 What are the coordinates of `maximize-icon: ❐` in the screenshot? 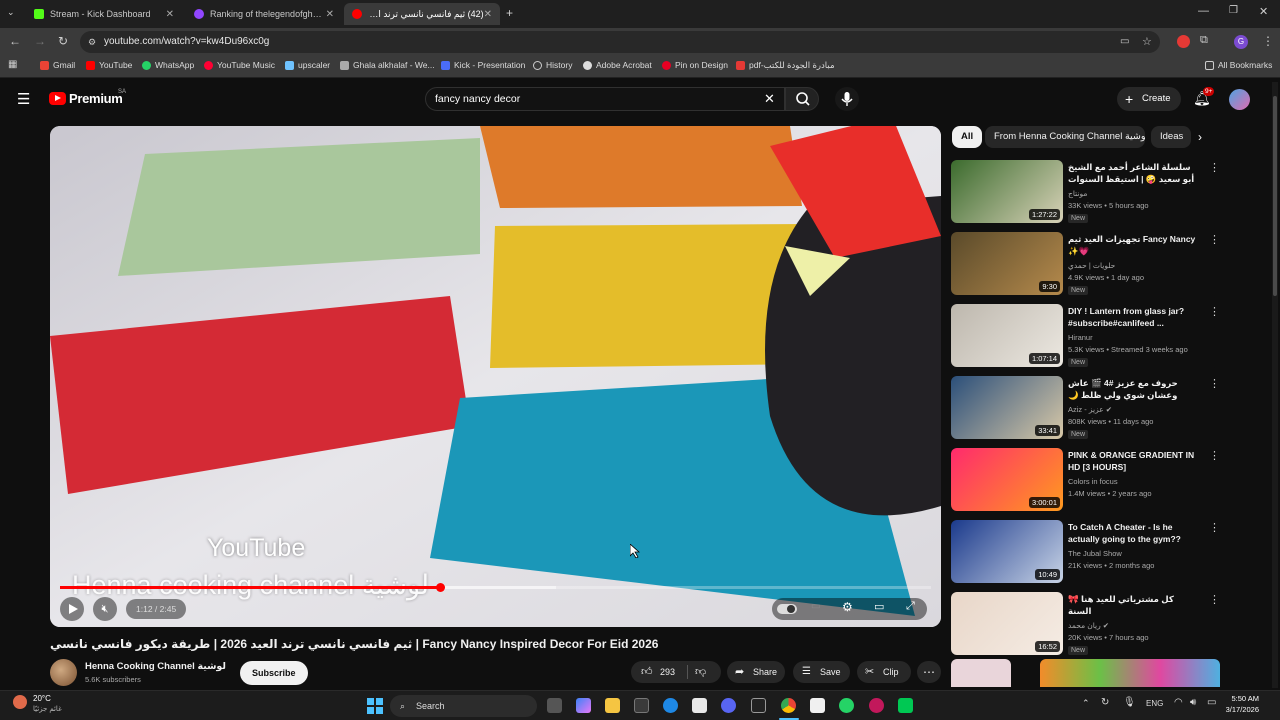 It's located at (1233, 10).